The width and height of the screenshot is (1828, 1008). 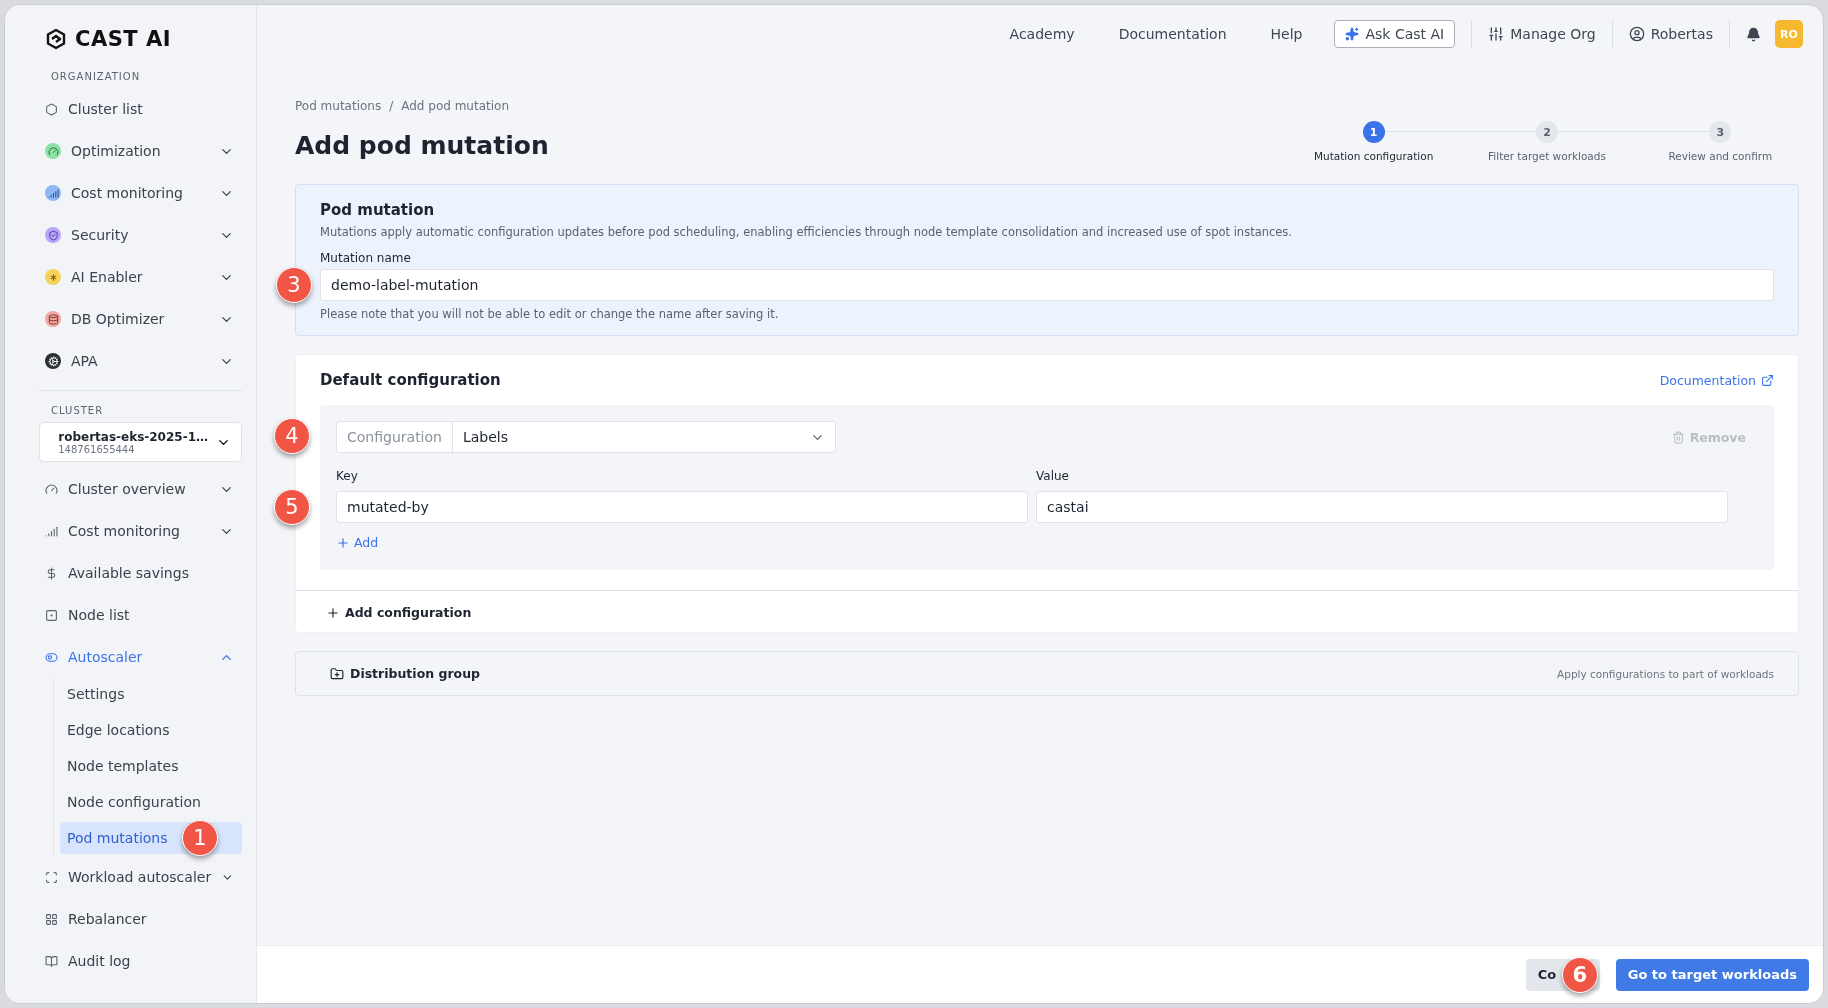 I want to click on sidebar-item: Workload autoscaler, so click(x=140, y=877).